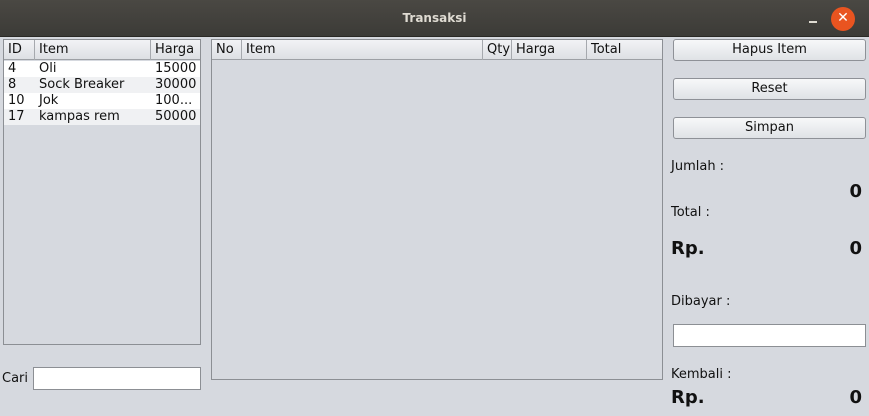 The image size is (869, 416). What do you see at coordinates (855, 397) in the screenshot?
I see `kembali-value: 0` at bounding box center [855, 397].